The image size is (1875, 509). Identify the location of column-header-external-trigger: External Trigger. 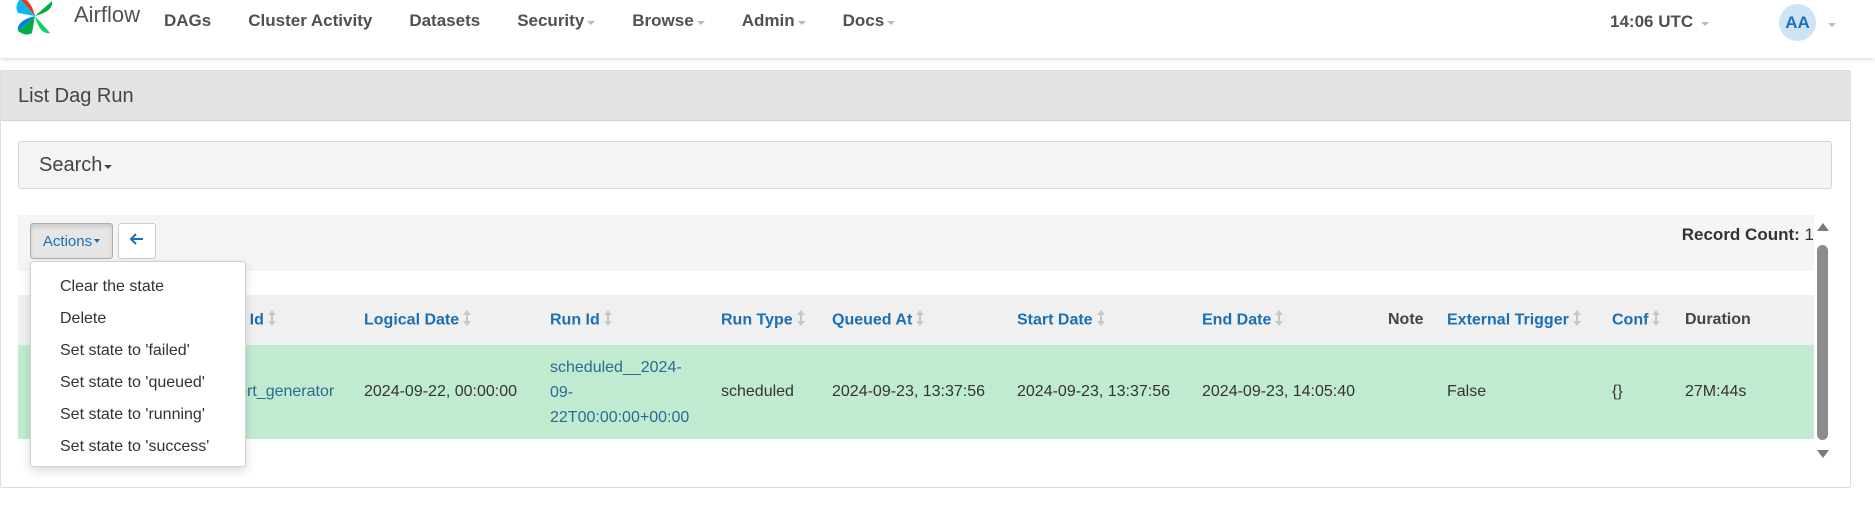
(1522, 320).